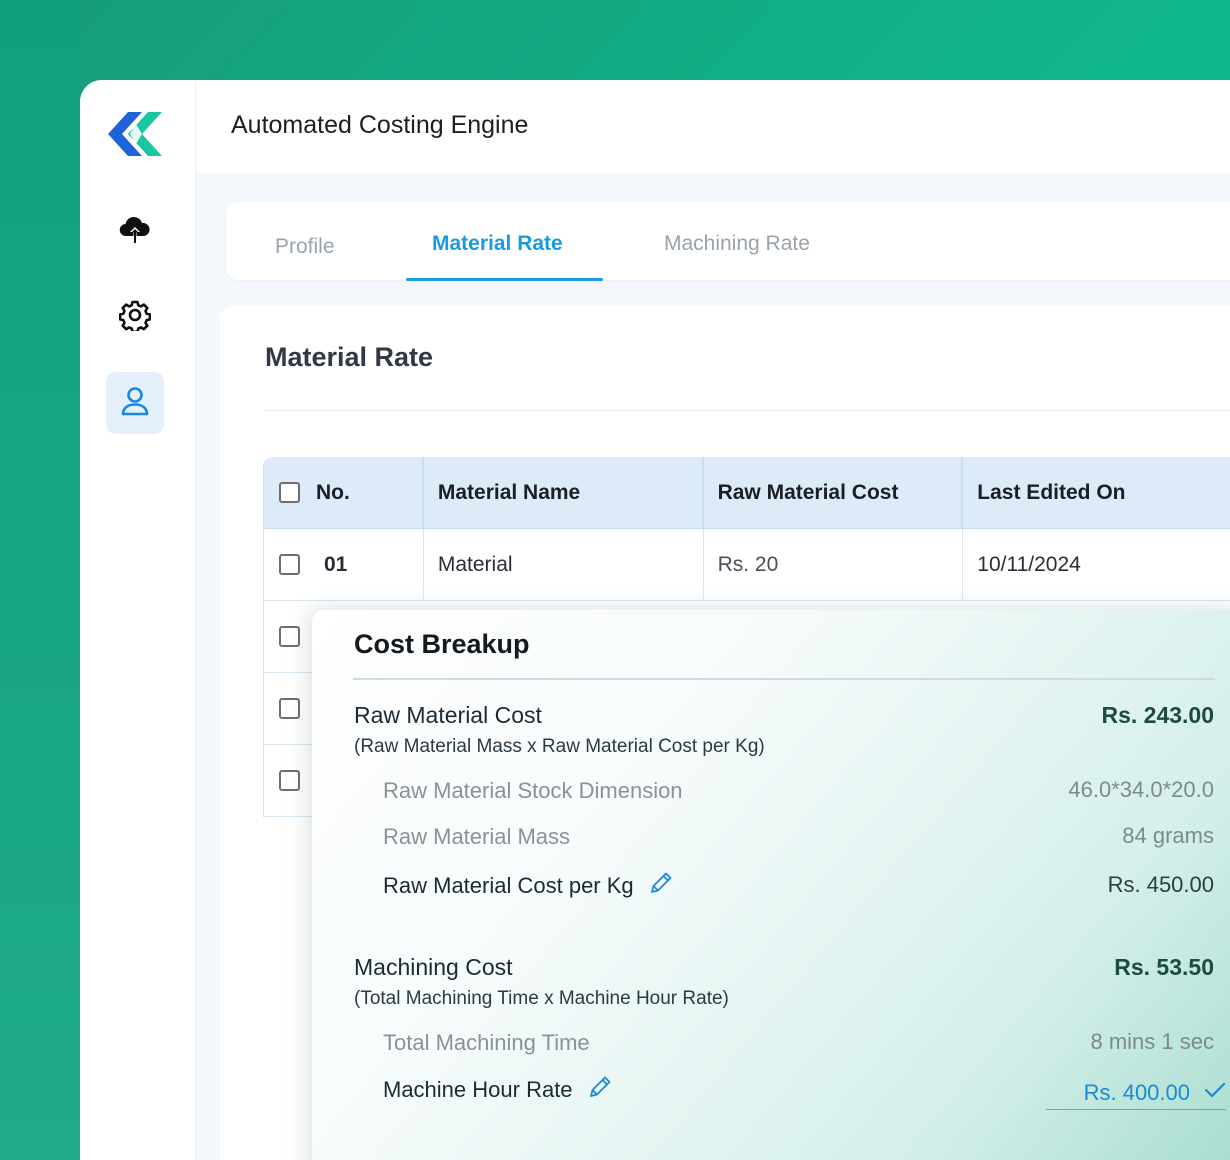 The image size is (1230, 1160). I want to click on stock-dimension-label: Raw Material Stock Dimension, so click(533, 791).